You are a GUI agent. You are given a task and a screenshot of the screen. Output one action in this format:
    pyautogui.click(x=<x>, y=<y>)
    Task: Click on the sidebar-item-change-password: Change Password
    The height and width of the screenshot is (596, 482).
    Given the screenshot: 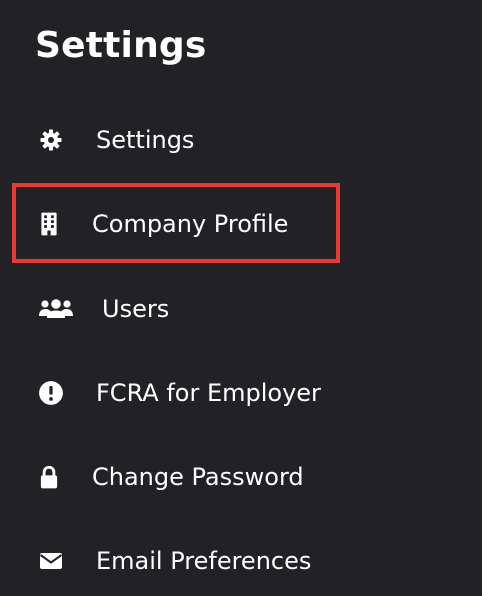 What is the action you would take?
    pyautogui.click(x=180, y=477)
    